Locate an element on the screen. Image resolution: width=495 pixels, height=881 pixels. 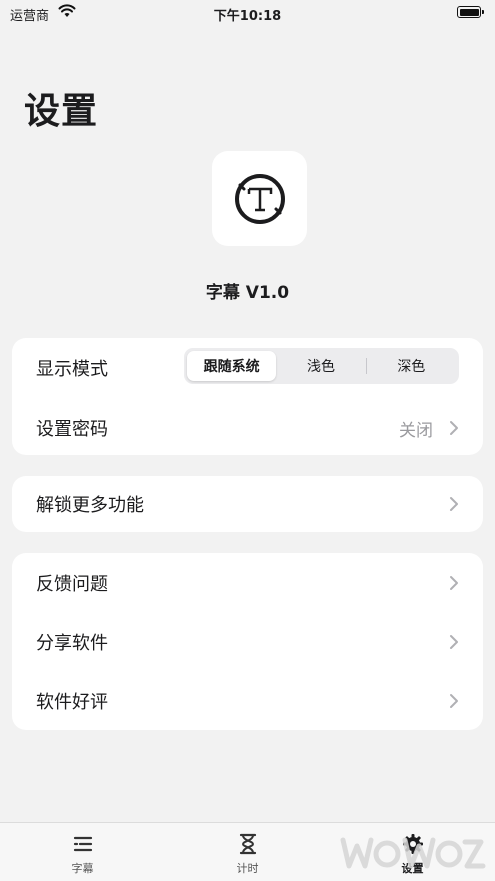
rate-row: 软件好评 is located at coordinates (247, 700).